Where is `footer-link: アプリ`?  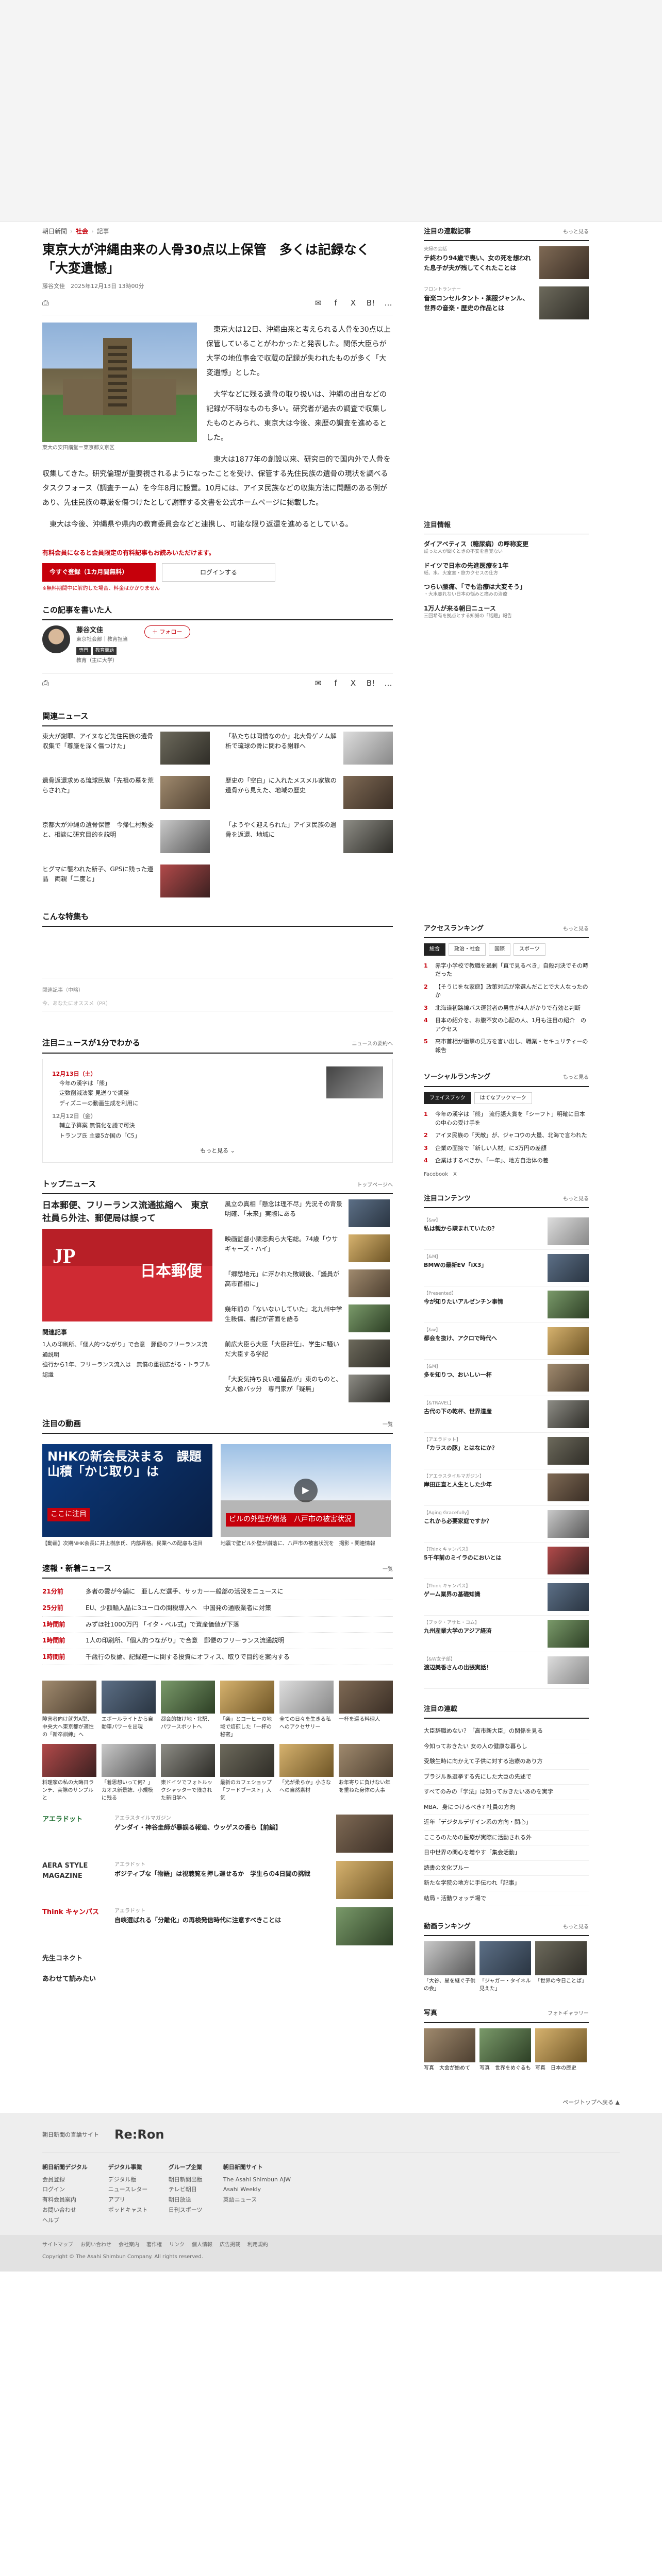 footer-link: アプリ is located at coordinates (128, 2200).